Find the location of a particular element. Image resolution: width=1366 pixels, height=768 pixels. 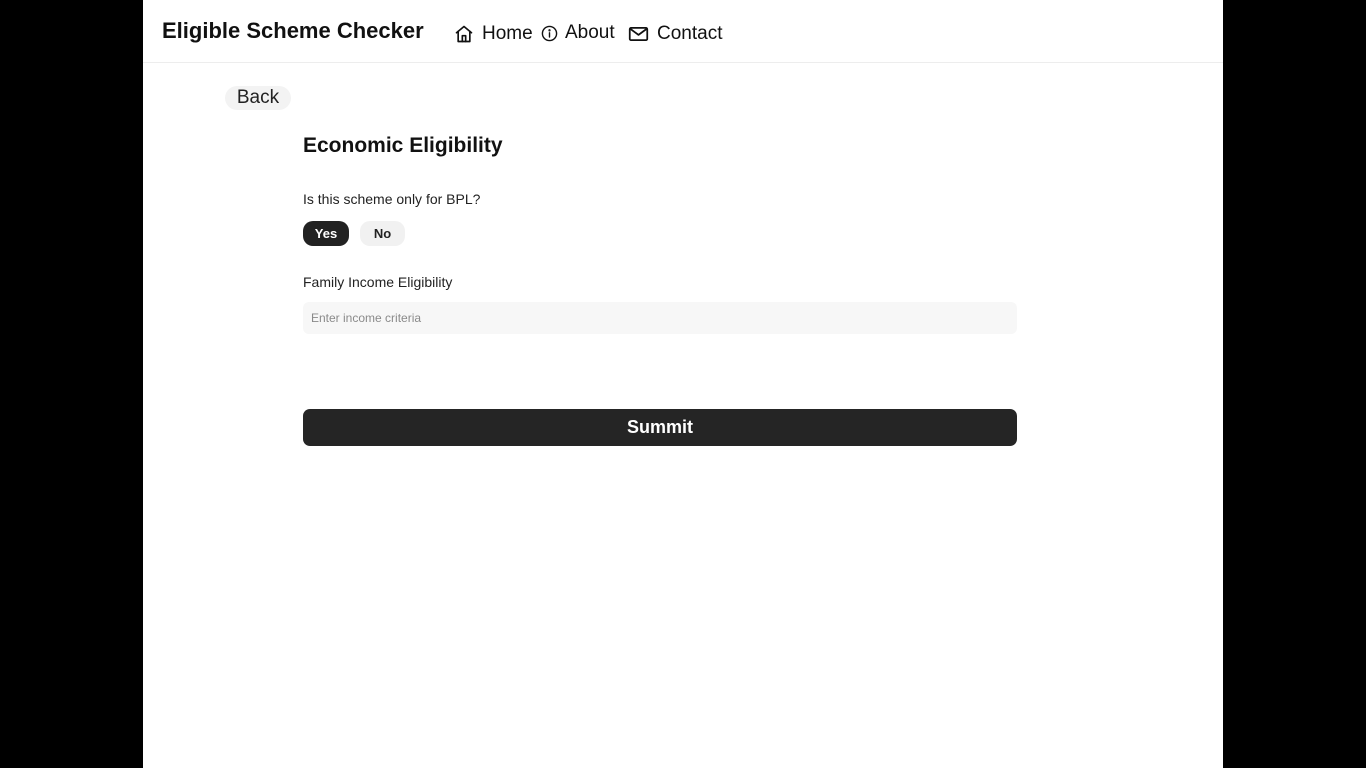

submit-button: Summit is located at coordinates (660, 427).